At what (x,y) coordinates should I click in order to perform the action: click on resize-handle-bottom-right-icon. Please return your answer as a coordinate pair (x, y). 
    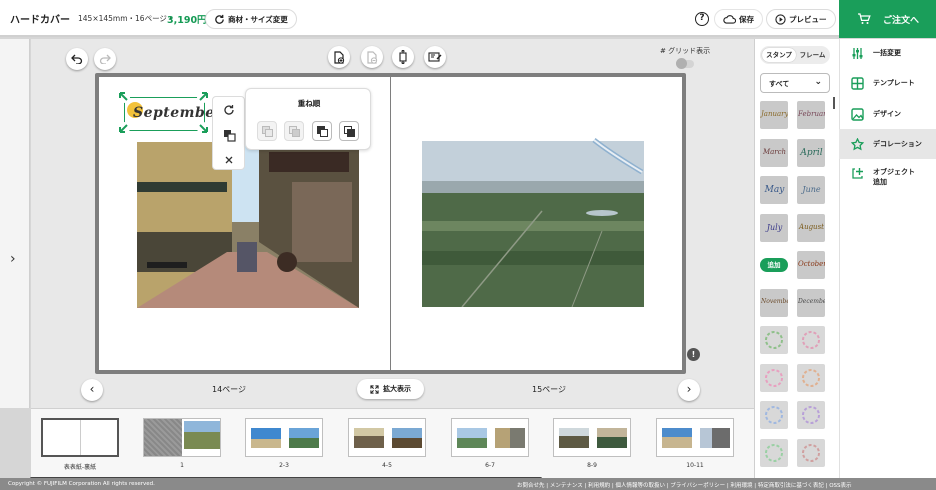
    Looking at the image, I should click on (203, 128).